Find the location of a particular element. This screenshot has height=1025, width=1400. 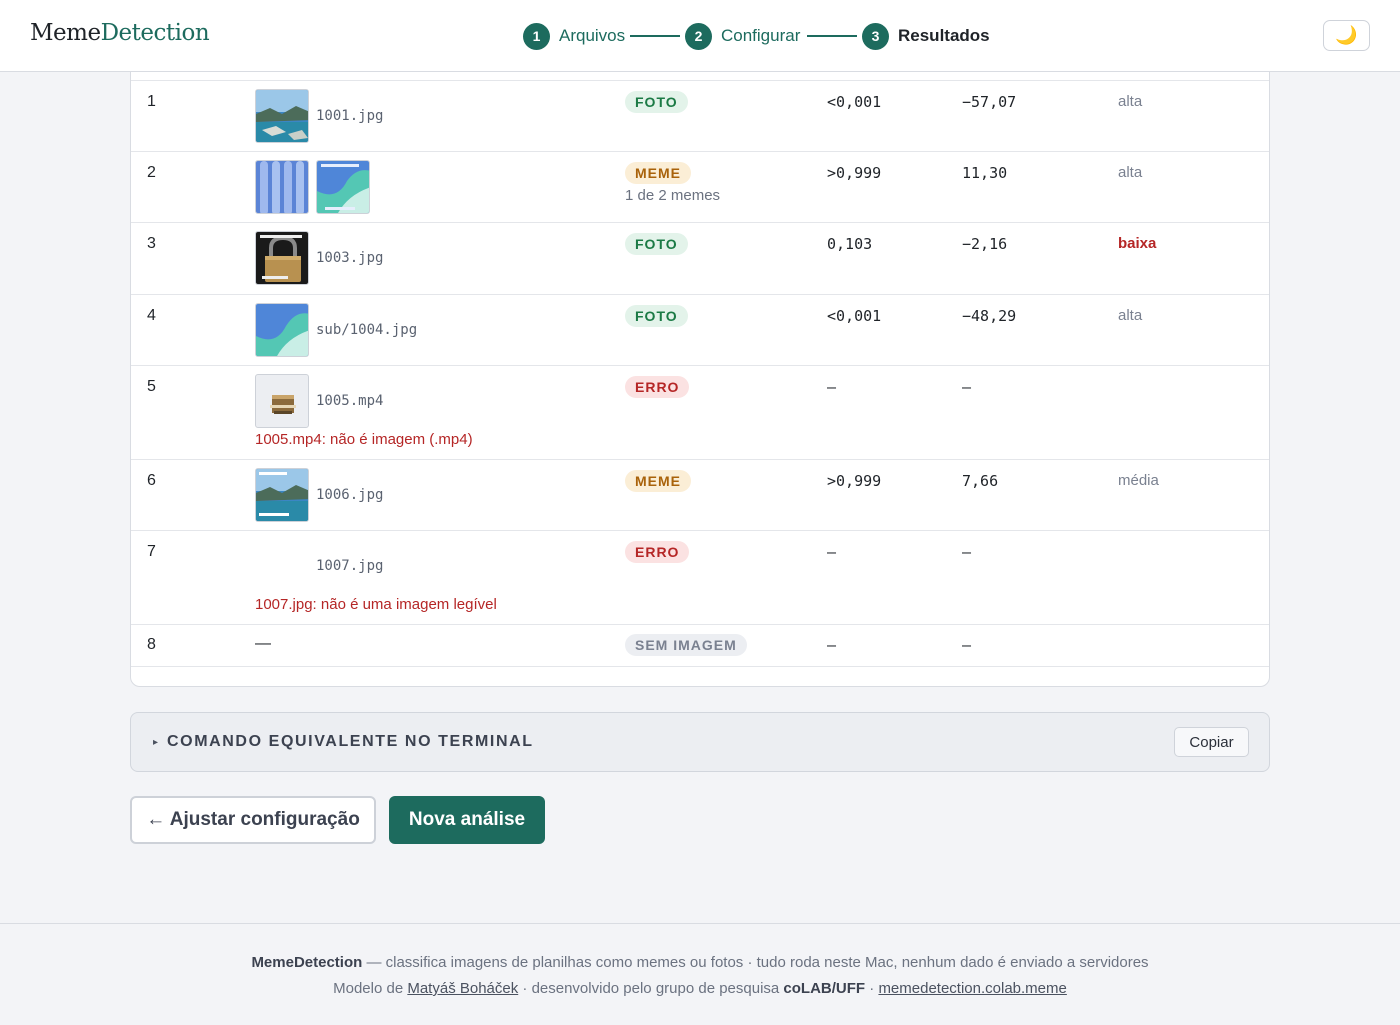

step-number: 1 is located at coordinates (536, 36).